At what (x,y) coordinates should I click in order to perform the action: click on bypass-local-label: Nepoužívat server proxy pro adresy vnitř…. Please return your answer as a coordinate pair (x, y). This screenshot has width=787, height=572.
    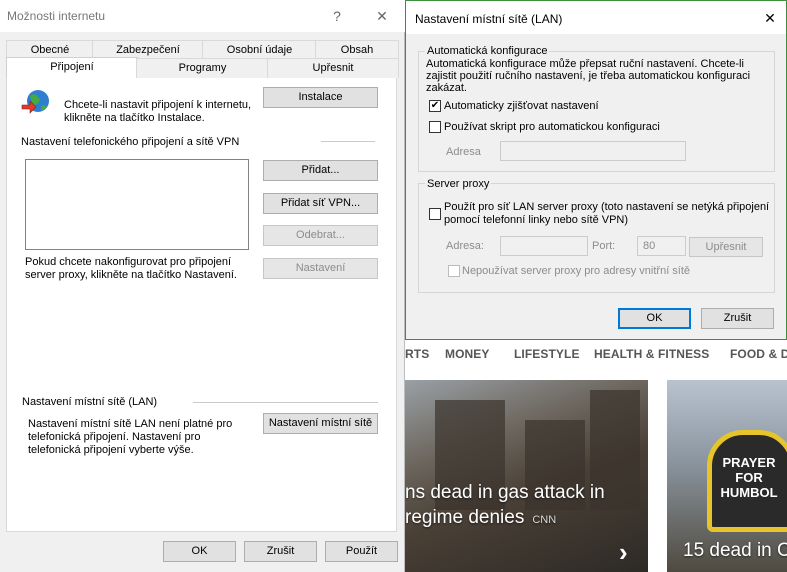
    Looking at the image, I should click on (576, 271).